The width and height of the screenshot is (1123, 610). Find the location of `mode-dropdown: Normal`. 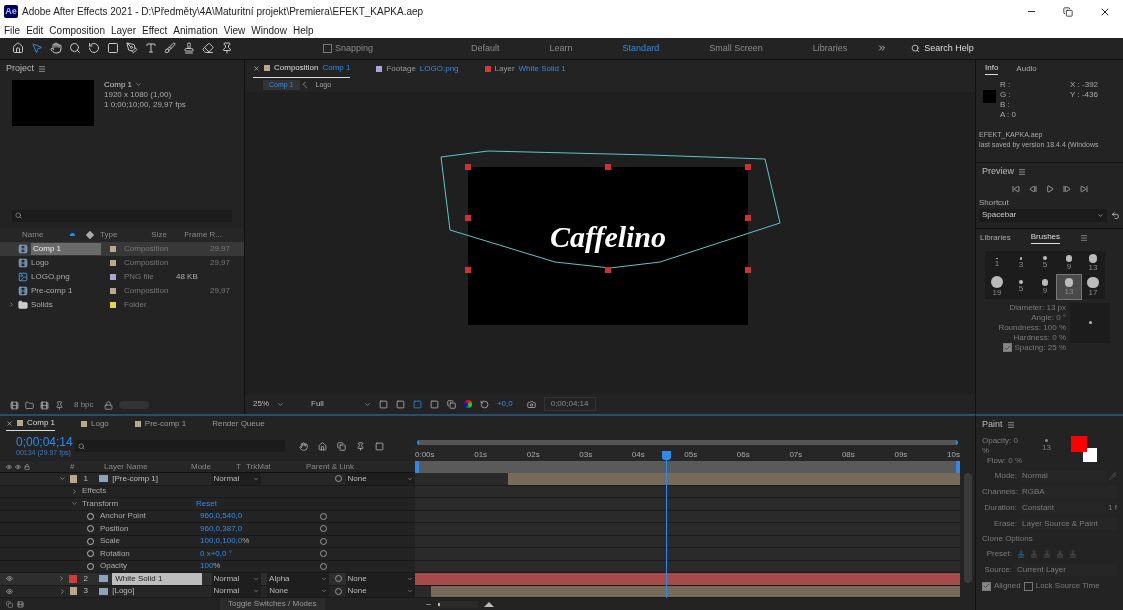

mode-dropdown: Normal is located at coordinates (236, 591).